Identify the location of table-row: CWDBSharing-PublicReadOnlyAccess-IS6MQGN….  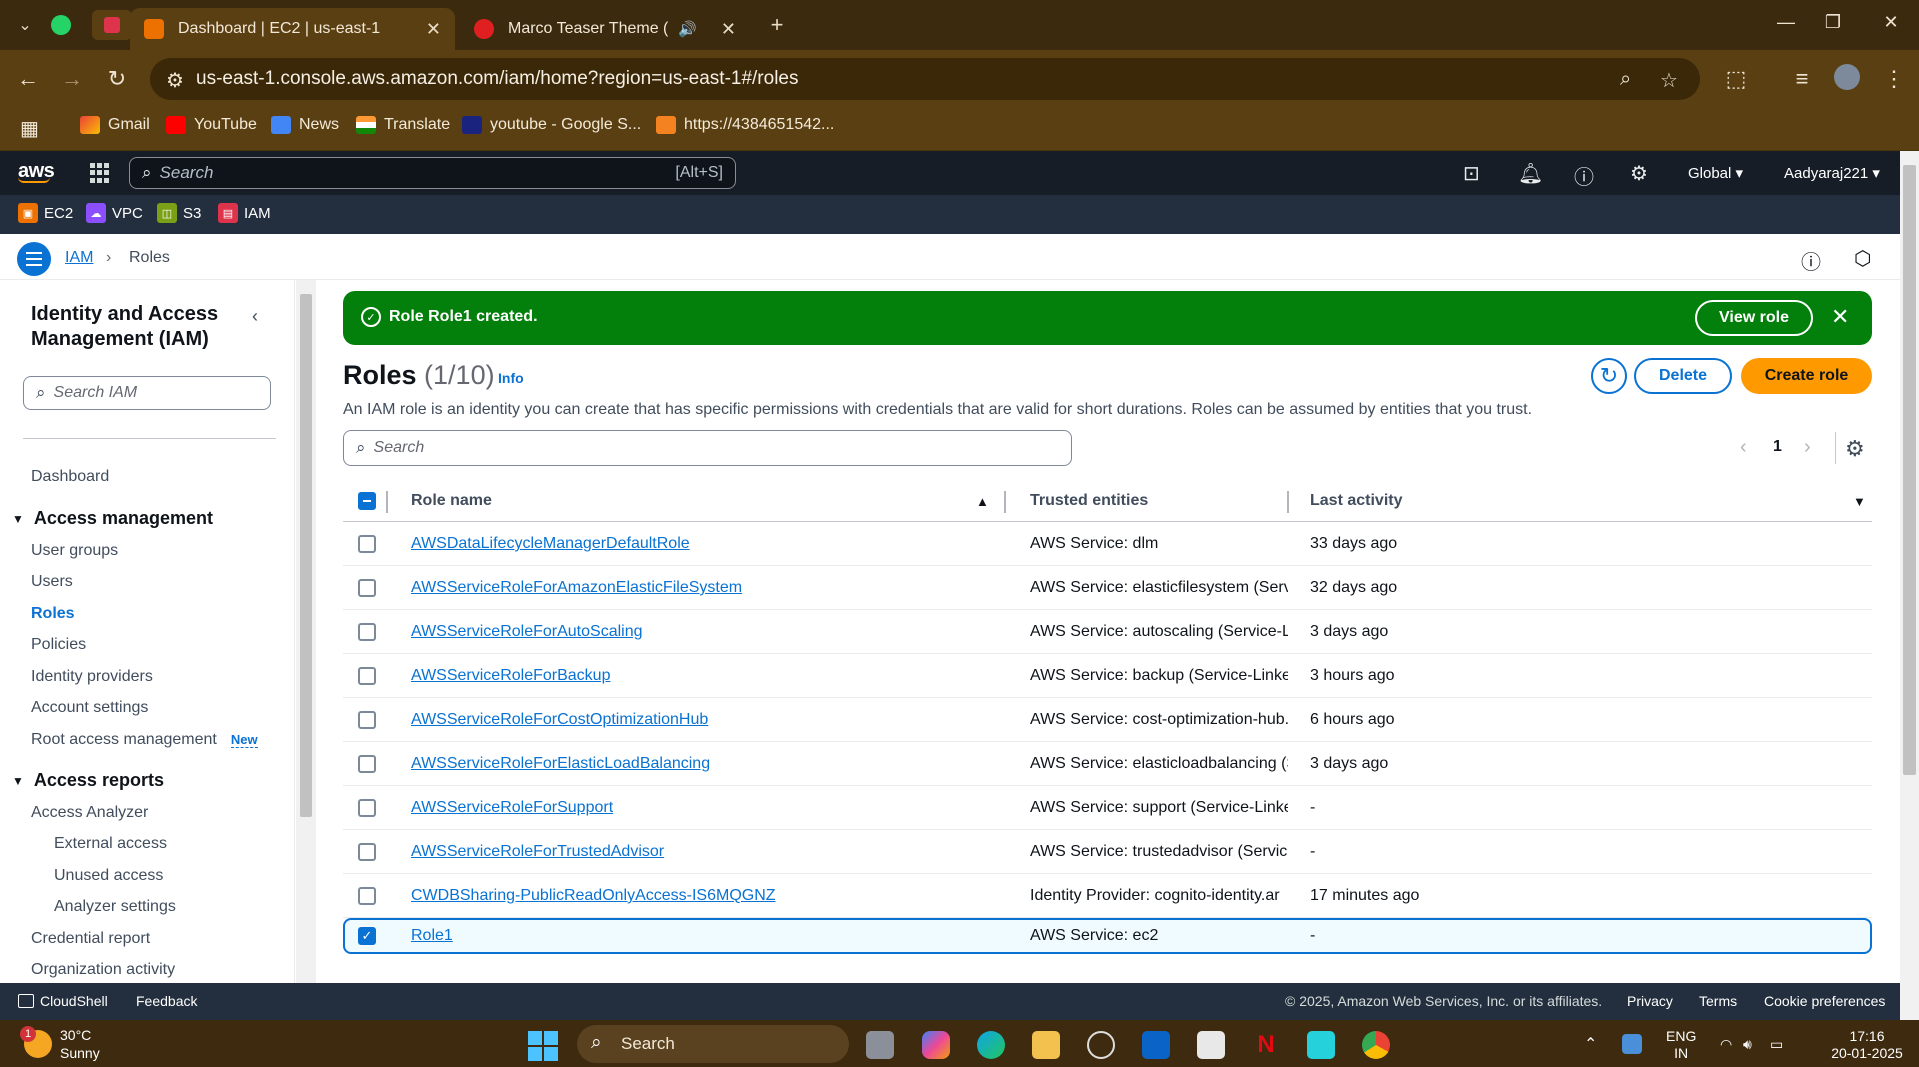
(1107, 896).